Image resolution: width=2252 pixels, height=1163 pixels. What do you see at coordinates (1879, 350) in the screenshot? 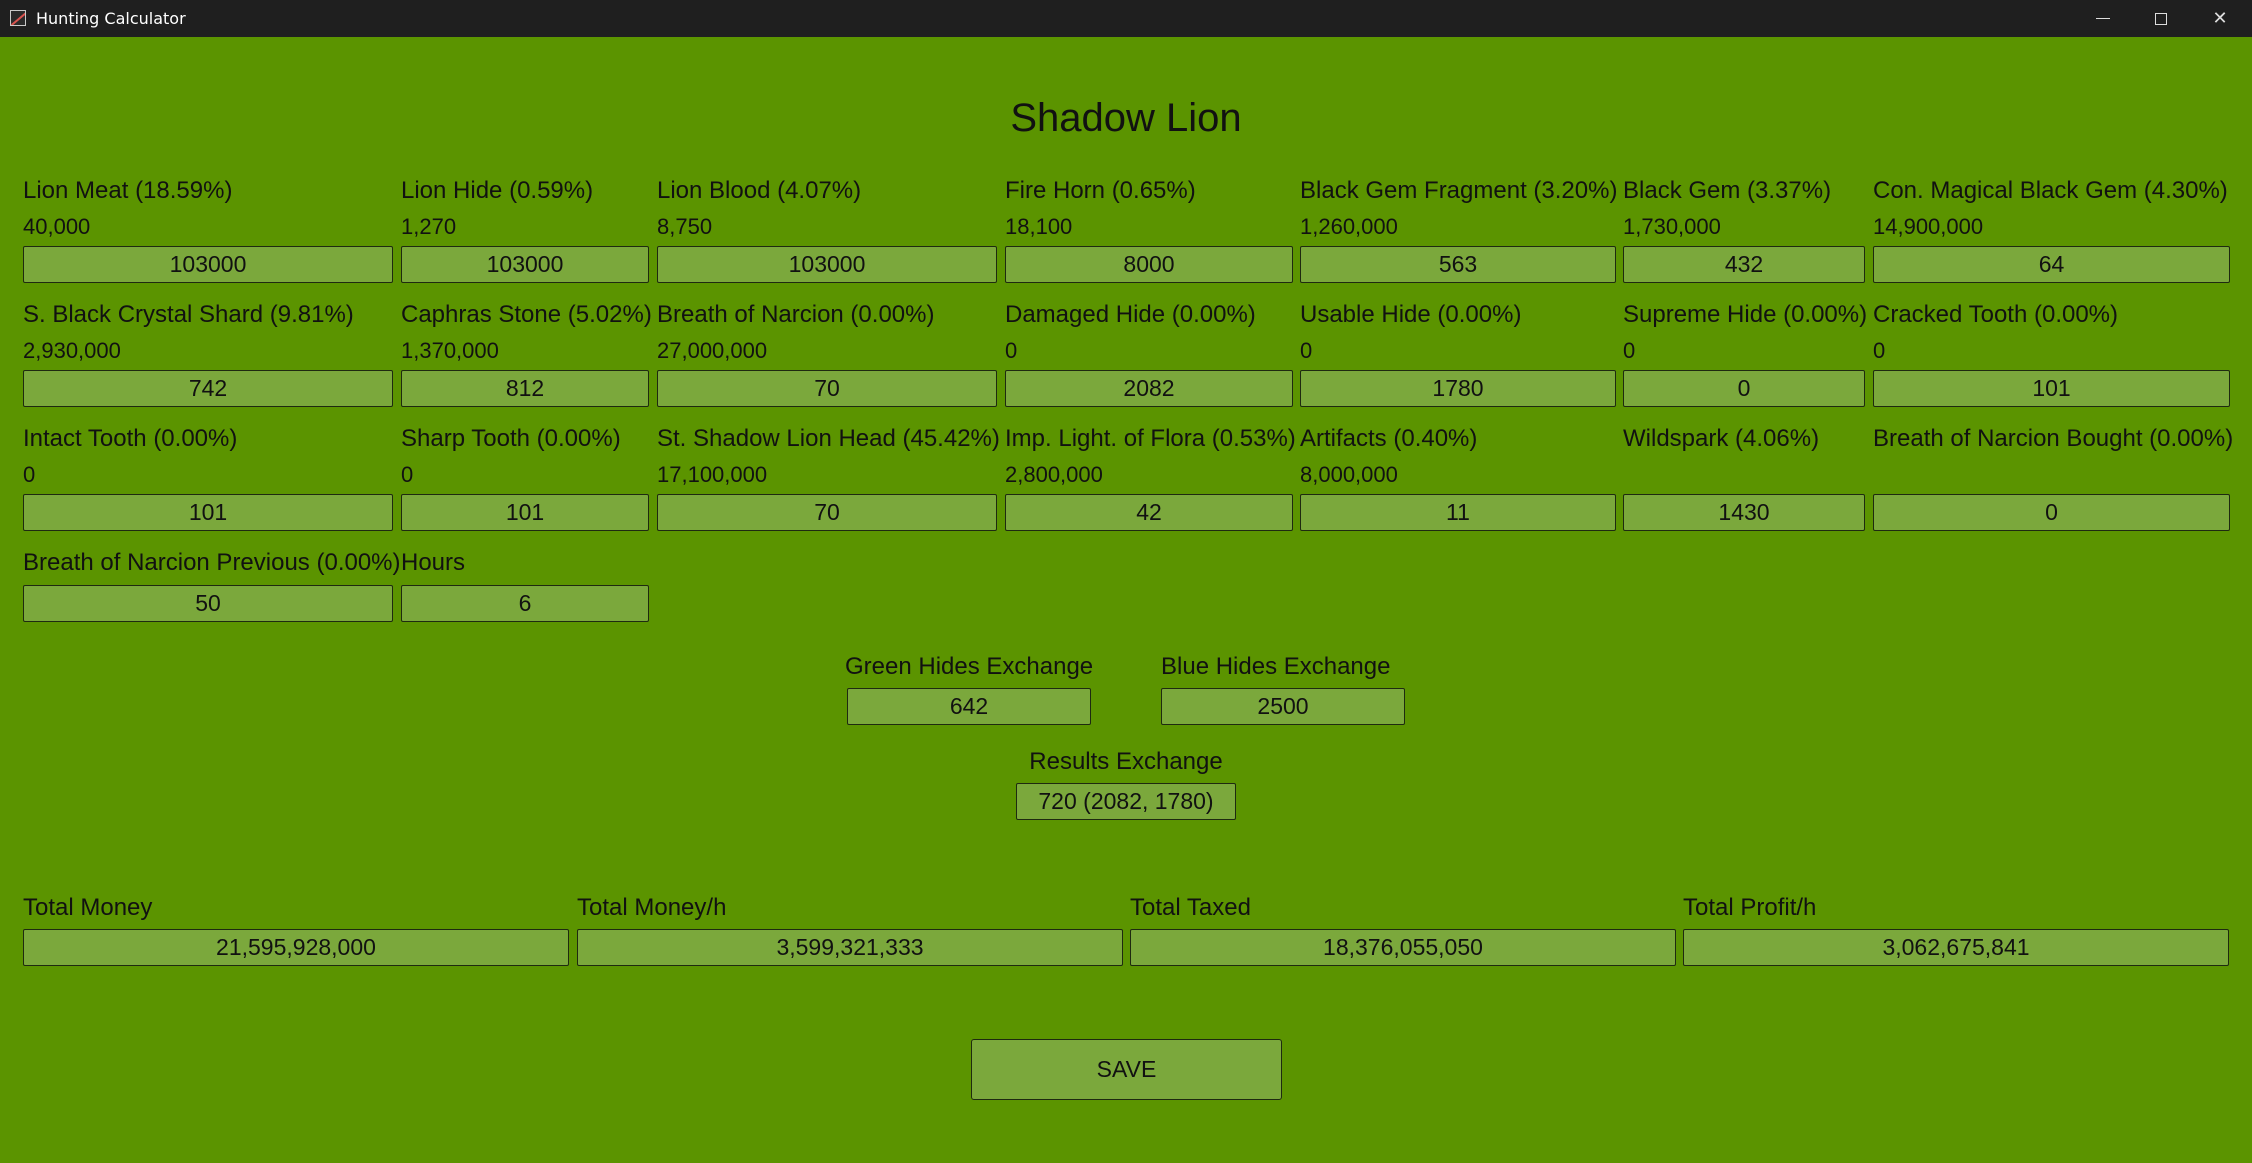
I see `cracked-tooth-price: 0` at bounding box center [1879, 350].